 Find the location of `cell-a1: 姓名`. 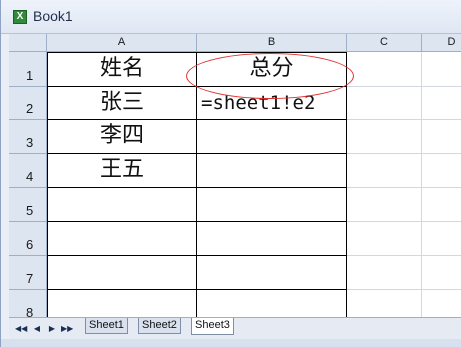

cell-a1: 姓名 is located at coordinates (122, 69).